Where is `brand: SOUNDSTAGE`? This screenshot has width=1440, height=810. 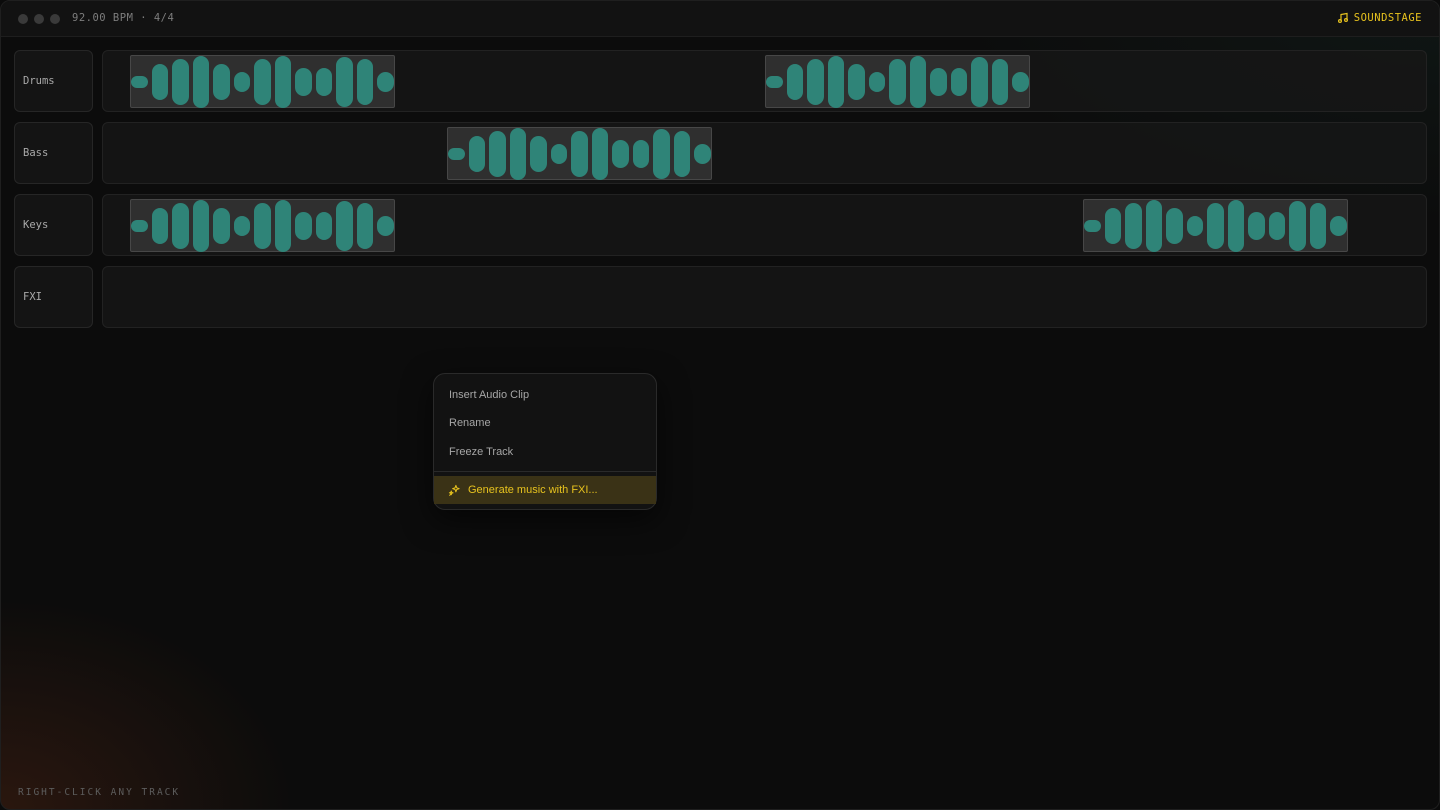 brand: SOUNDSTAGE is located at coordinates (1379, 18).